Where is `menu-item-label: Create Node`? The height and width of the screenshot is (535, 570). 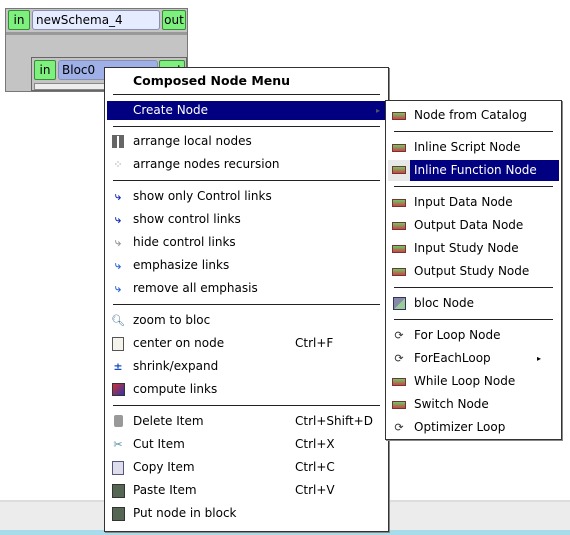 menu-item-label: Create Node is located at coordinates (171, 110).